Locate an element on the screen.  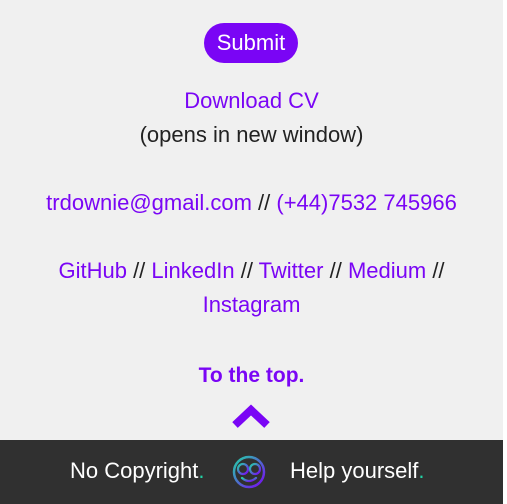
medium-link: Medium is located at coordinates (387, 270).